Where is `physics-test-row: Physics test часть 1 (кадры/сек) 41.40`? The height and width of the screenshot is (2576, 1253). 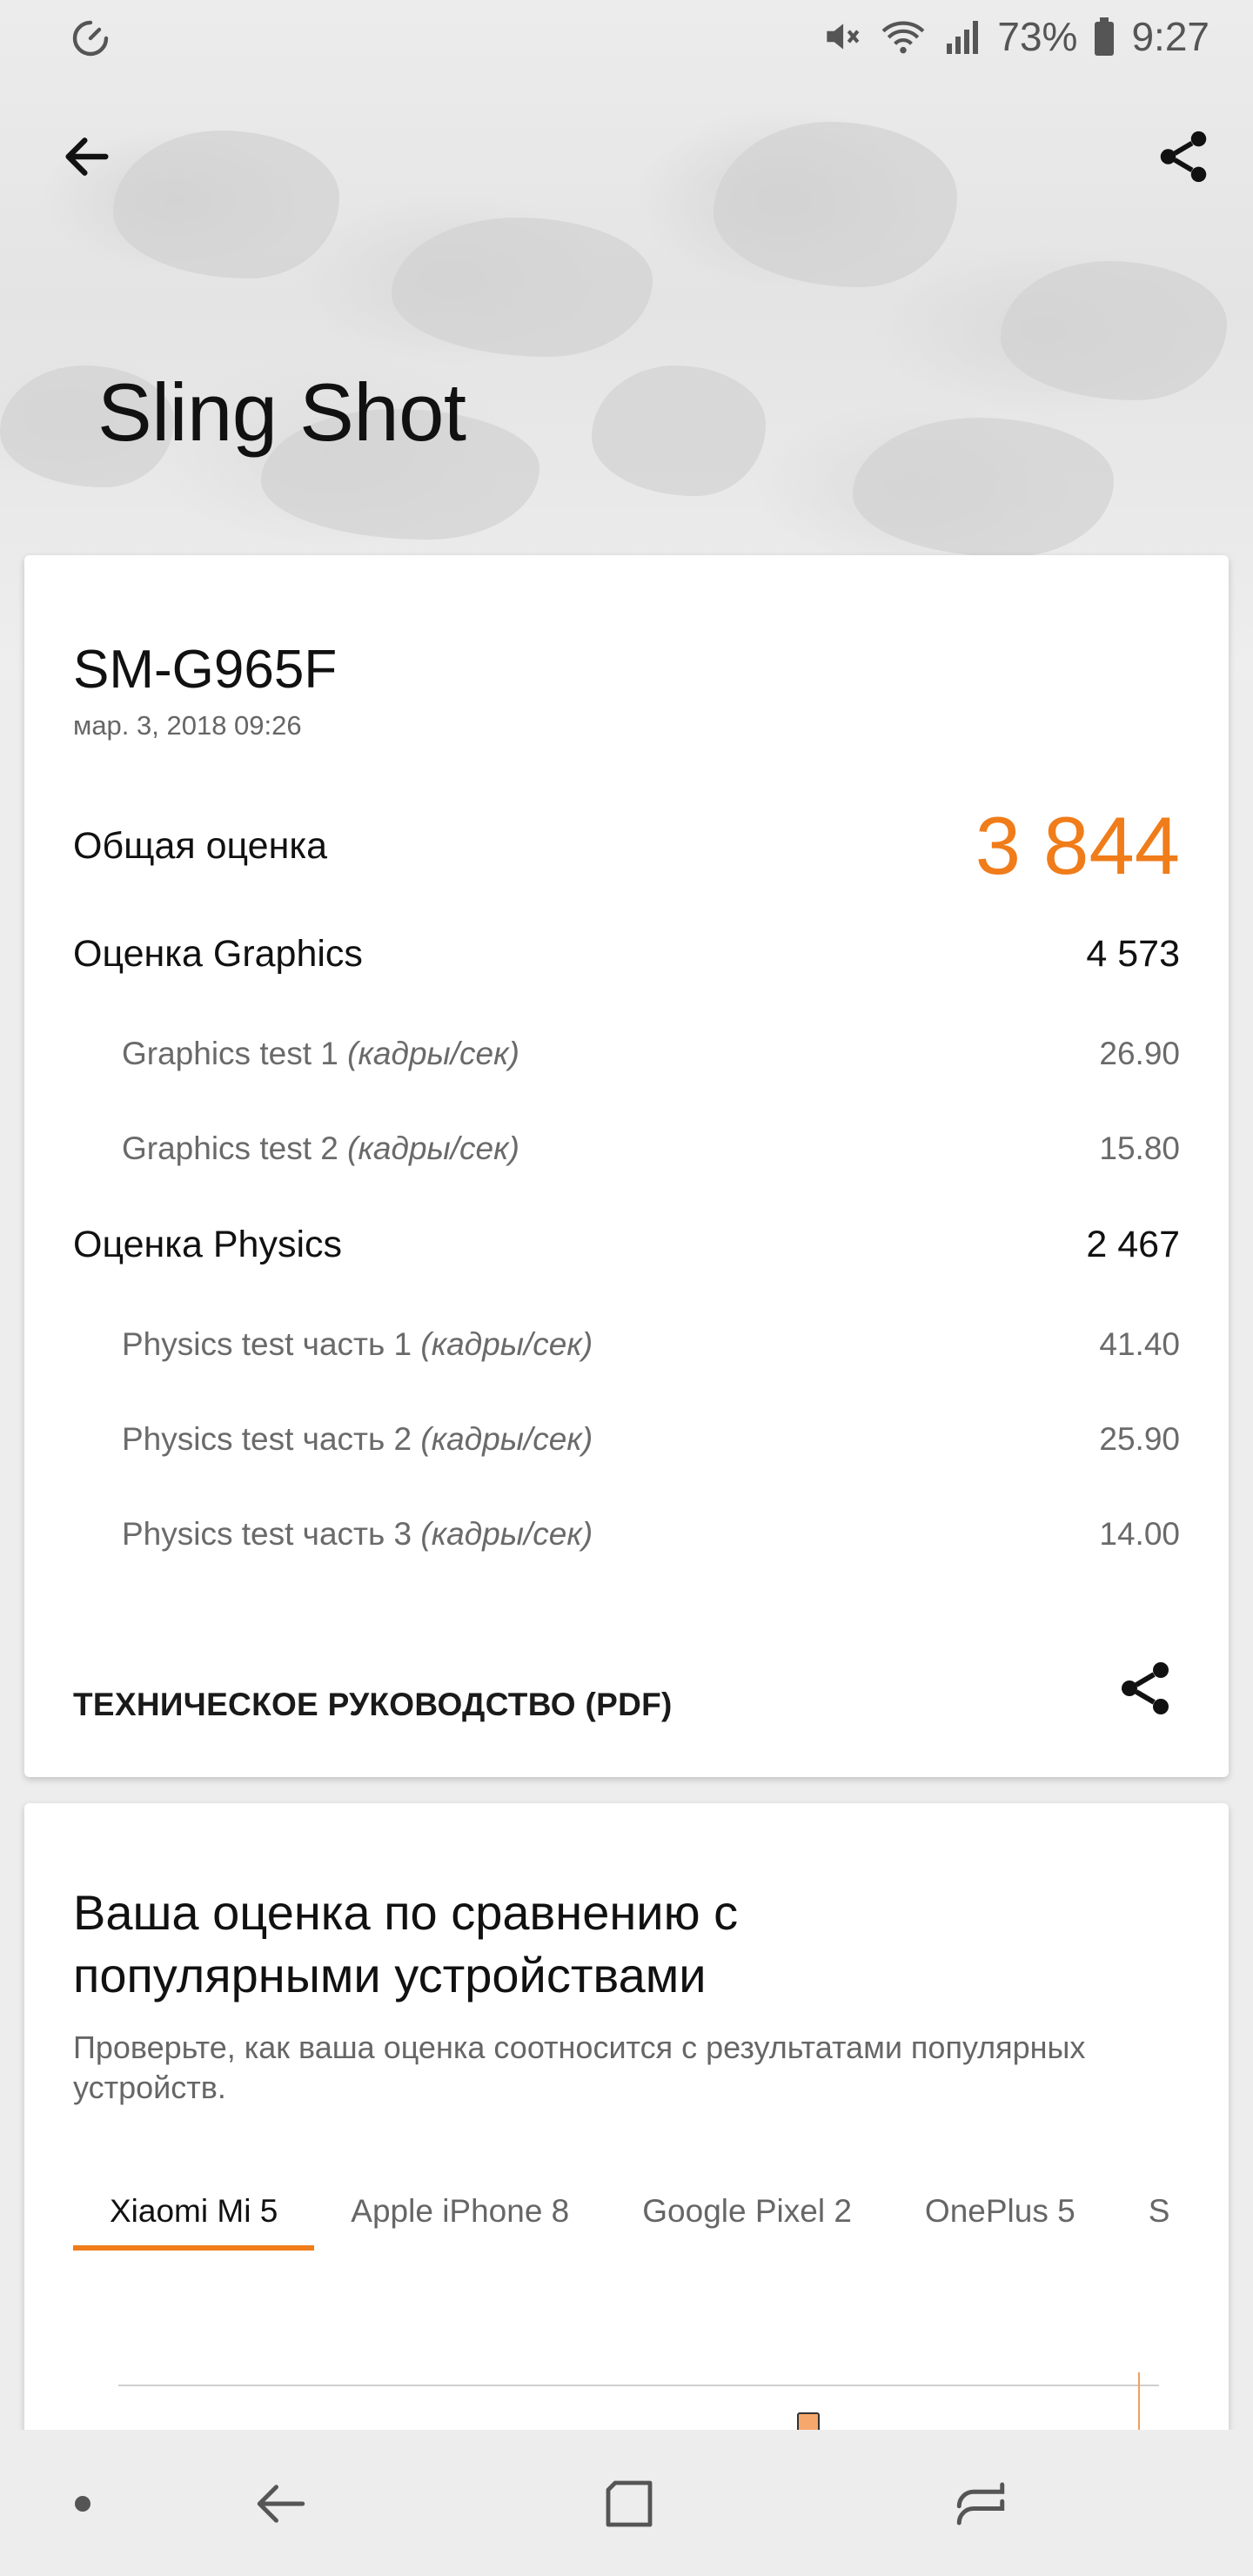 physics-test-row: Physics test часть 1 (кадры/сек) 41.40 is located at coordinates (626, 1345).